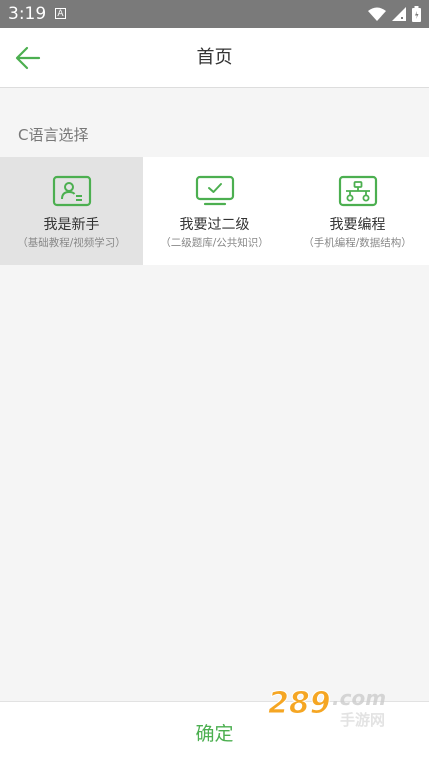  Describe the element at coordinates (357, 225) in the screenshot. I see `option-title: 我要编程` at that location.